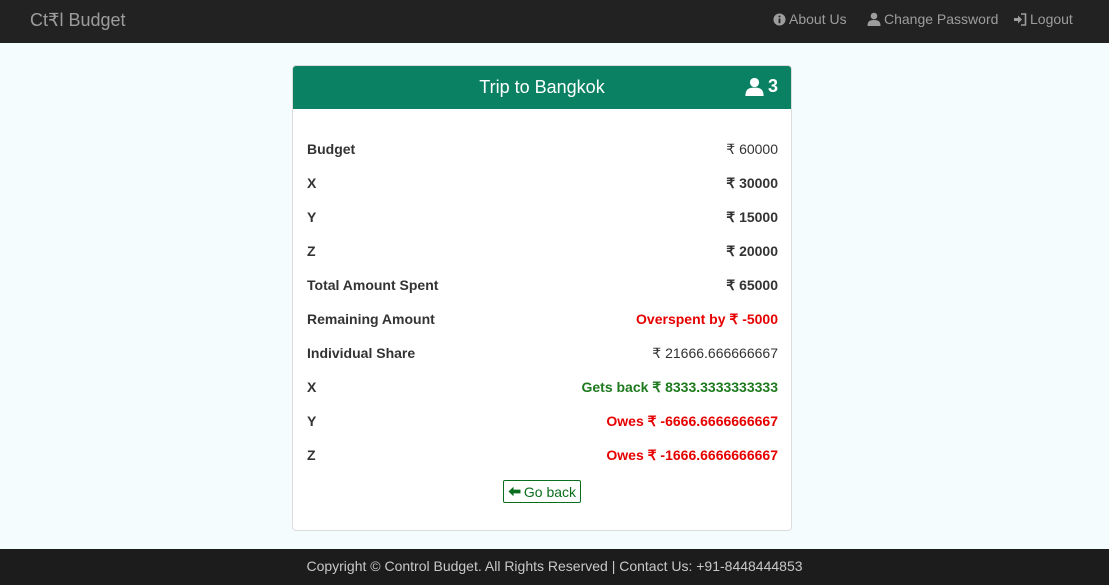  Describe the element at coordinates (550, 491) in the screenshot. I see `go-back-label: Go back` at that location.